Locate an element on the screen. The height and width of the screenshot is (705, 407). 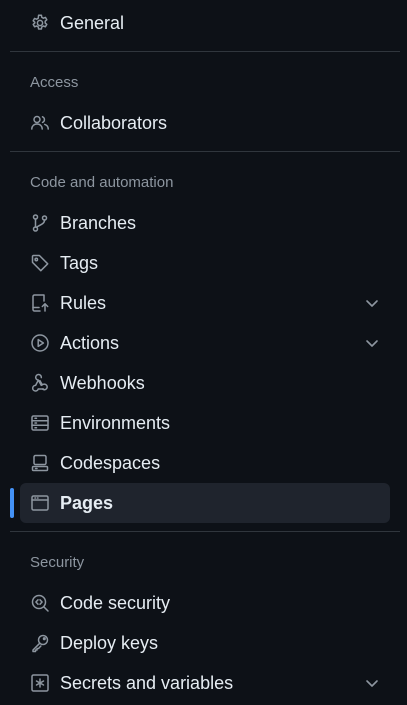
sidebar-item-label: Branches is located at coordinates (98, 222).